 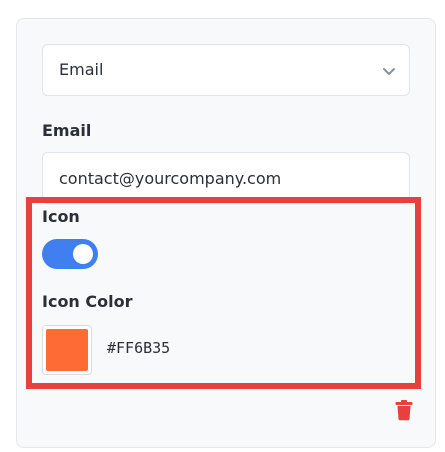 I want to click on email-label: Email, so click(x=67, y=130).